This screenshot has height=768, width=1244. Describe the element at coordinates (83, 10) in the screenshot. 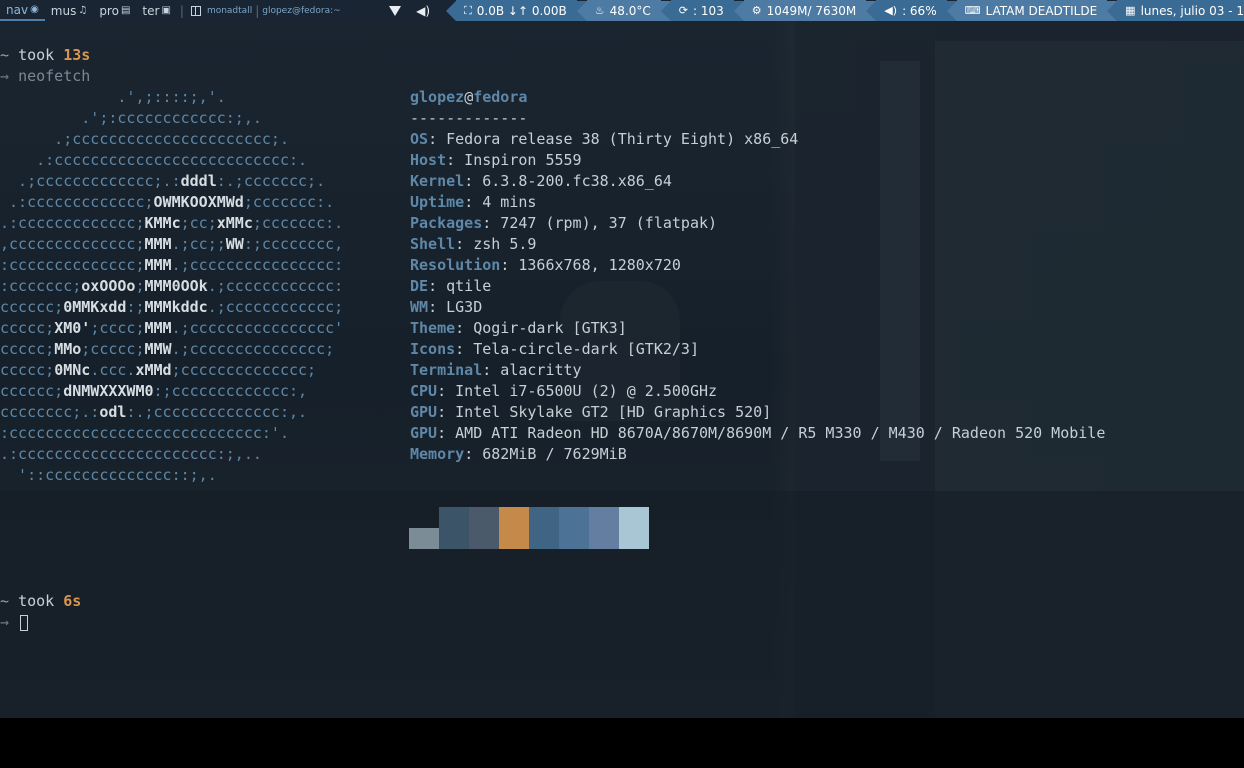

I see `music-icon: ♫` at that location.